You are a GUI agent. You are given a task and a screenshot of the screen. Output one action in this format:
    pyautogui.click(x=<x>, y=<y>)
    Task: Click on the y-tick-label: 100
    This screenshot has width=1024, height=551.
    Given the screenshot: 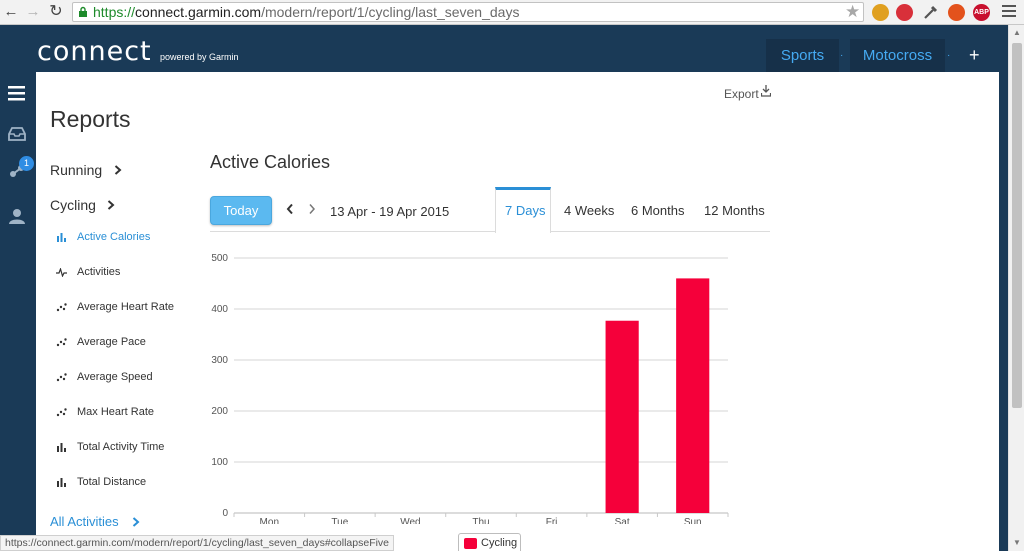 What is the action you would take?
    pyautogui.click(x=219, y=462)
    